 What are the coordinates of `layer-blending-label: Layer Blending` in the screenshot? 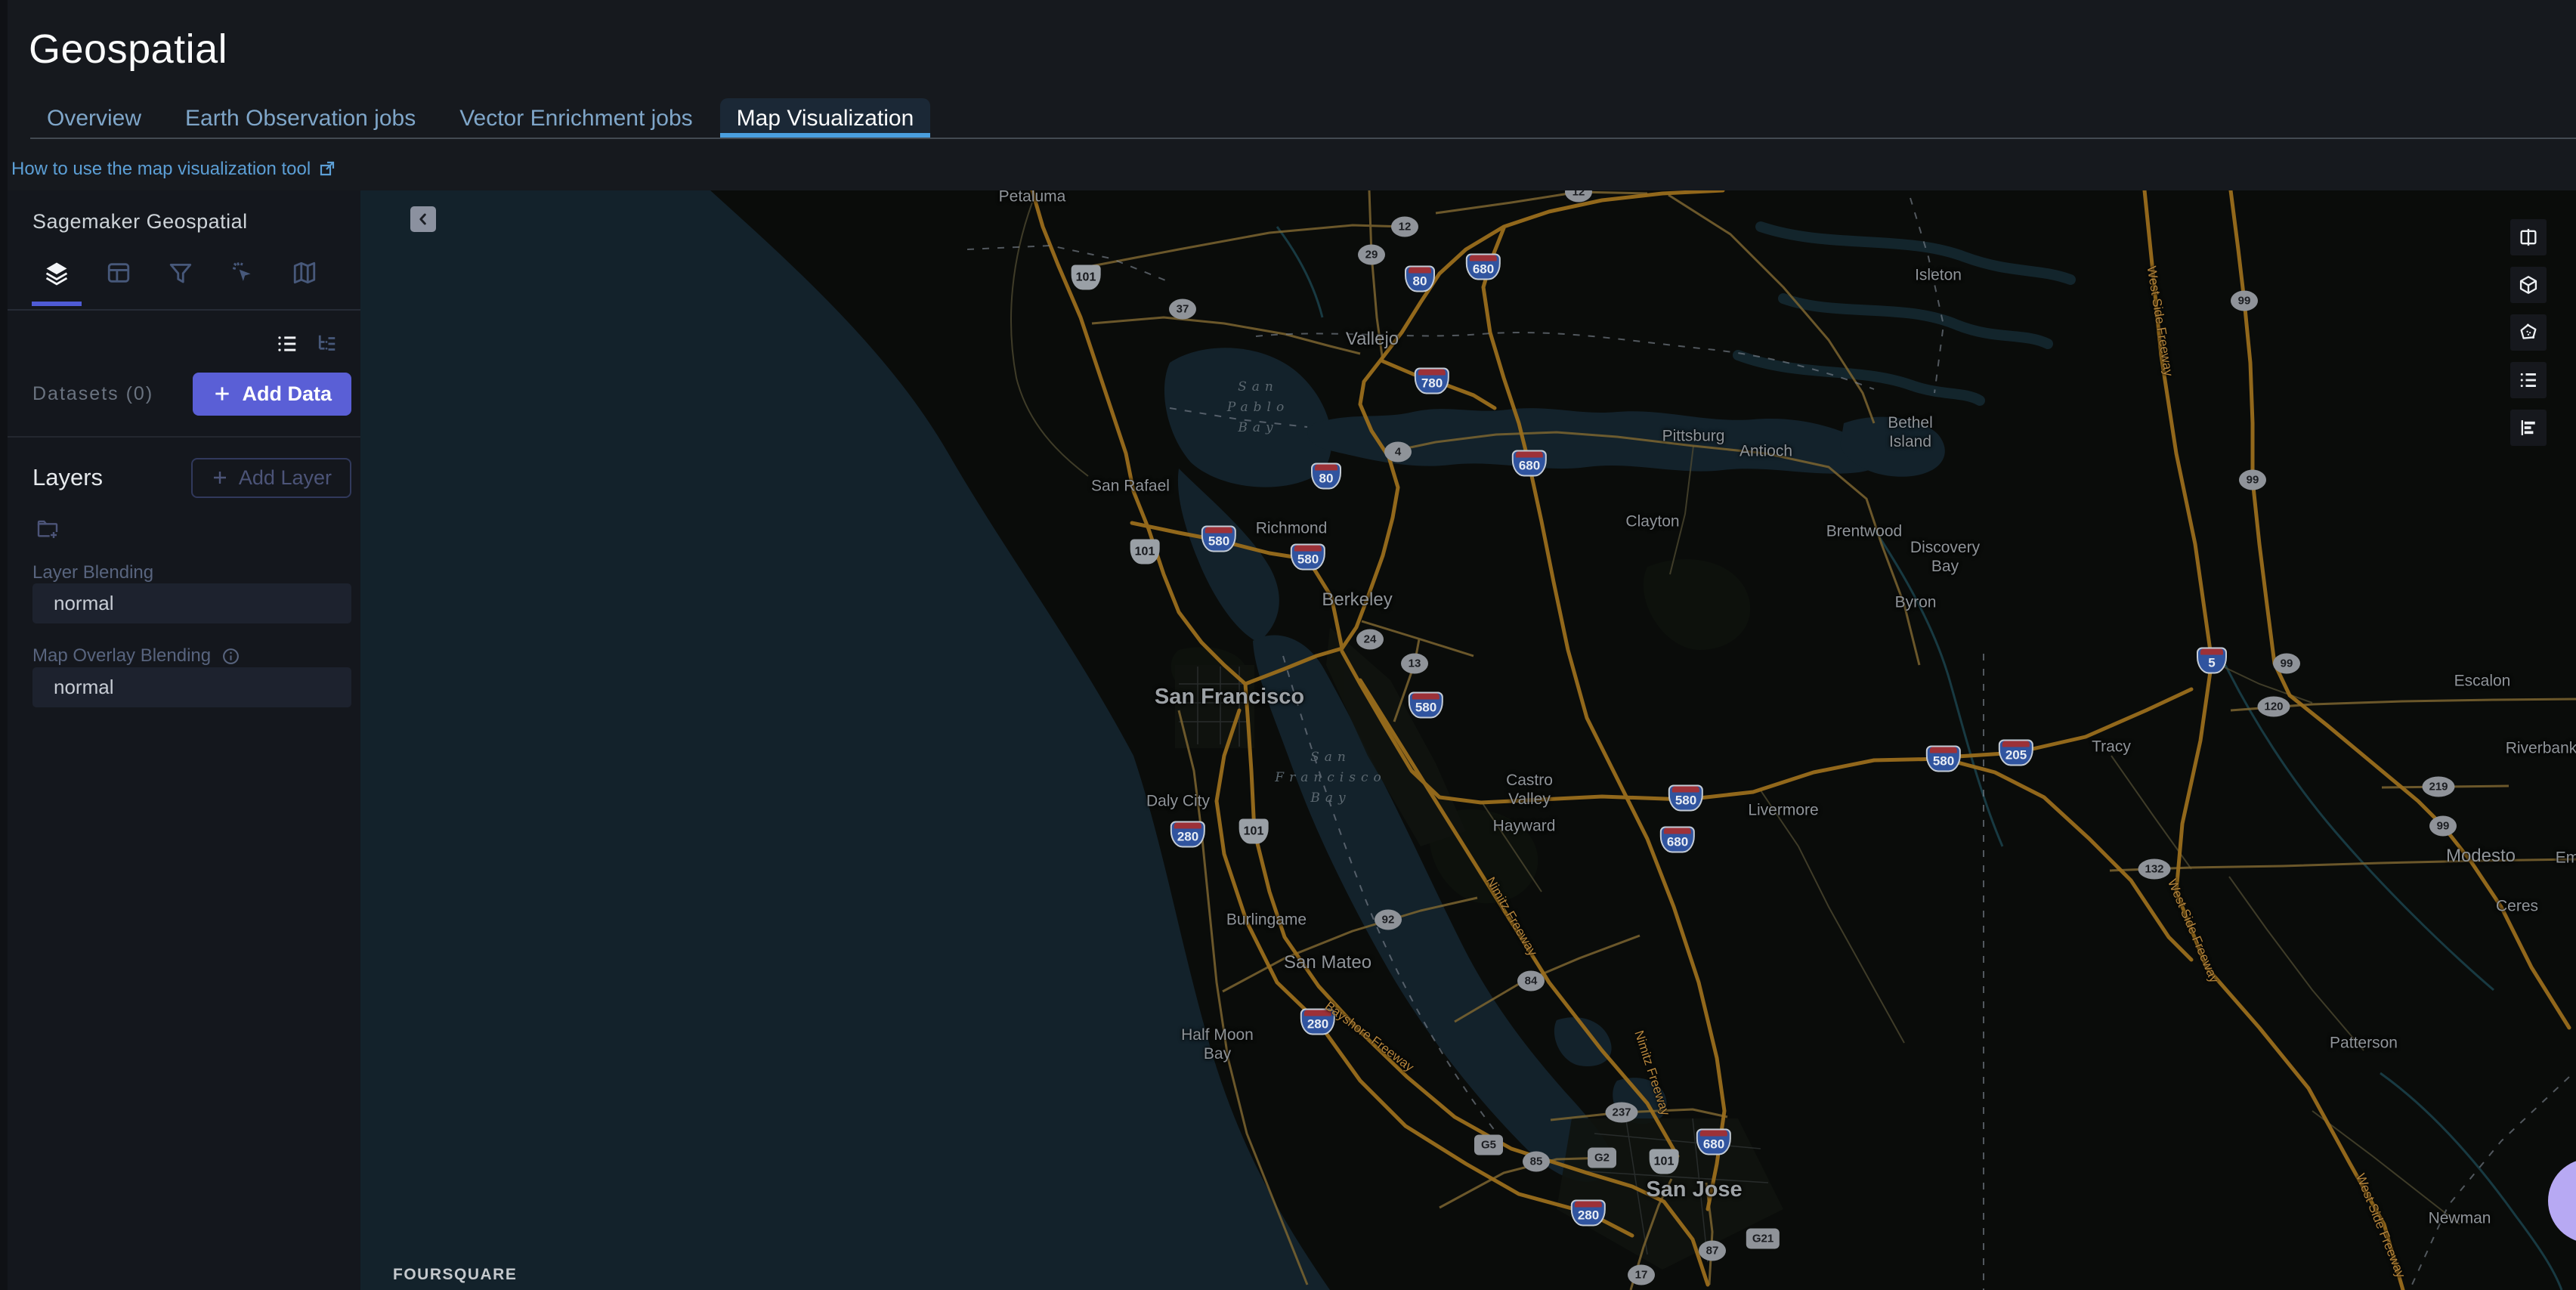 It's located at (93, 572).